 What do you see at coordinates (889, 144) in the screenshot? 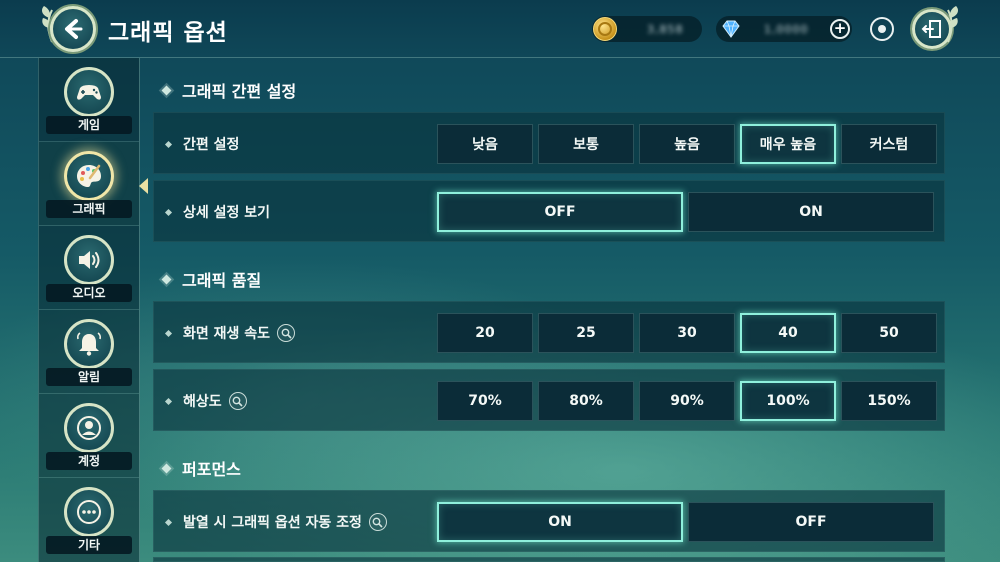
I see `option-button: 커스텀` at bounding box center [889, 144].